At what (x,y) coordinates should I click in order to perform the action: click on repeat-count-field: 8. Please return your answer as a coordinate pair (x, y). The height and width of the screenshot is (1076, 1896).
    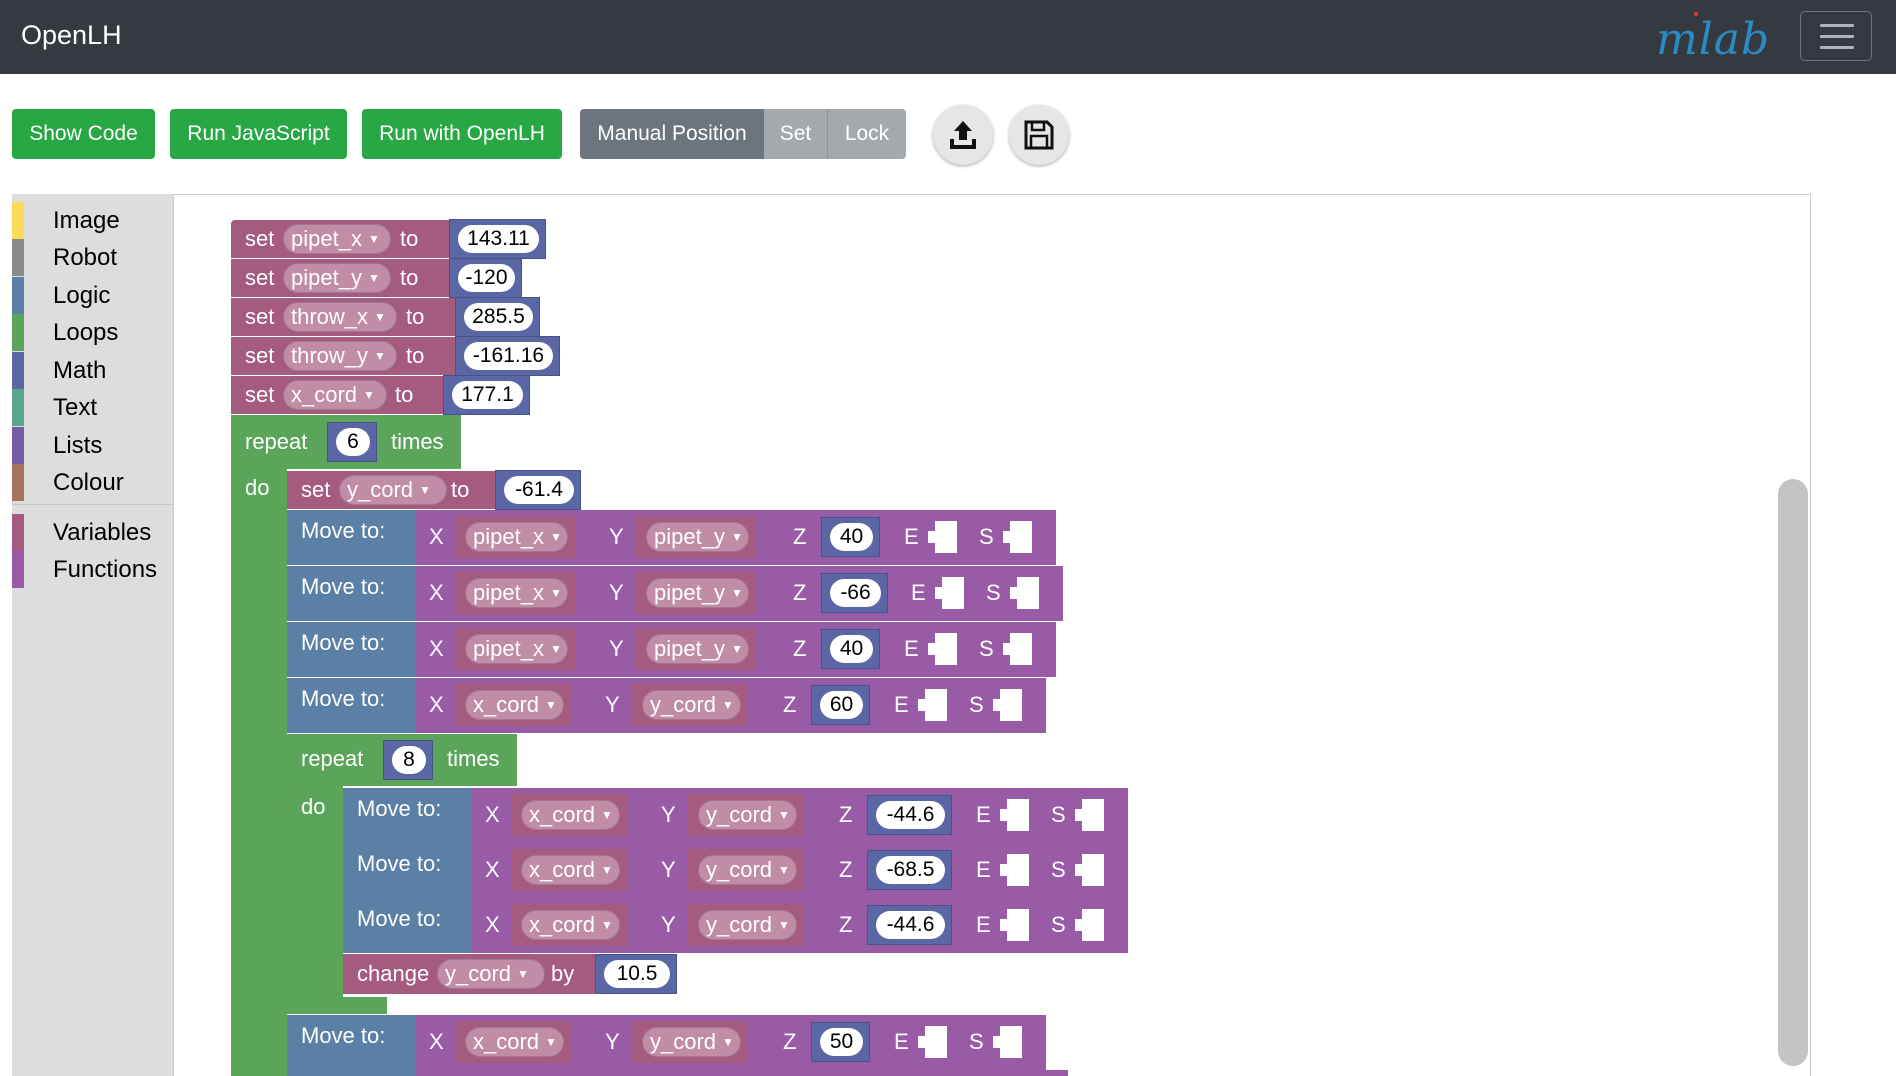
    Looking at the image, I should click on (409, 760).